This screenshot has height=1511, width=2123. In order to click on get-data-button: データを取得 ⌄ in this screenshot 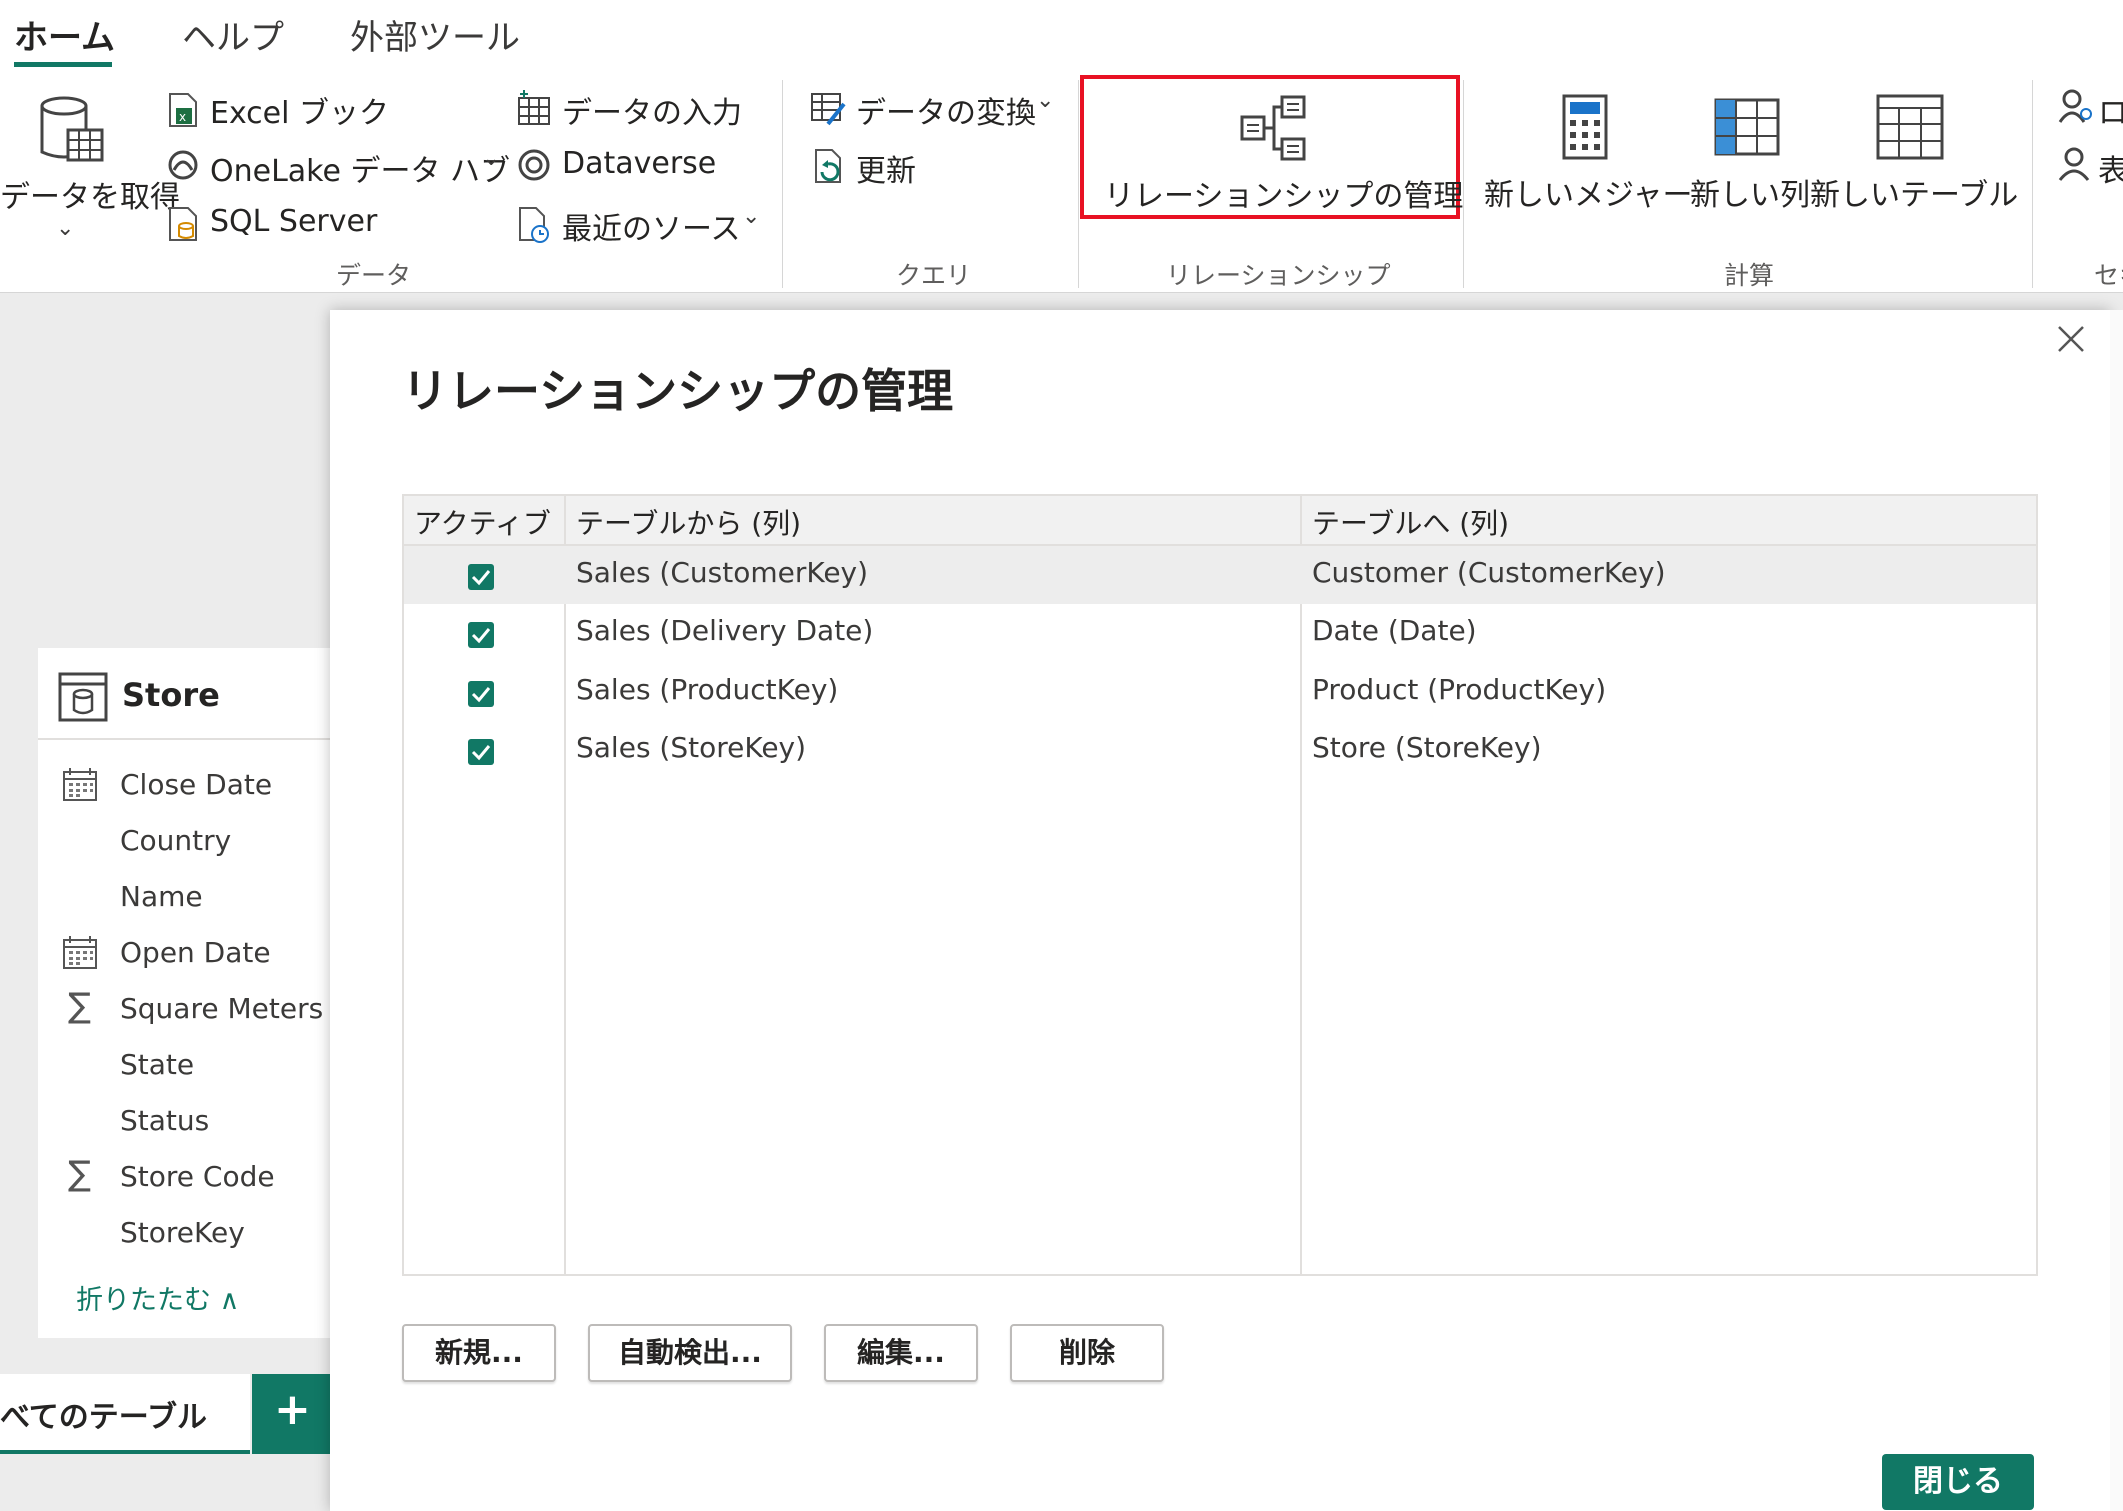, I will do `click(90, 172)`.